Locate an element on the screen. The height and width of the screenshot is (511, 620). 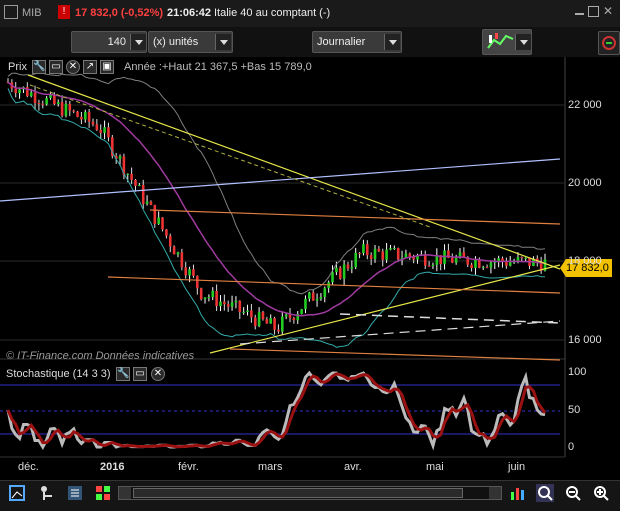
save-icon: ▣ is located at coordinates (107, 67).